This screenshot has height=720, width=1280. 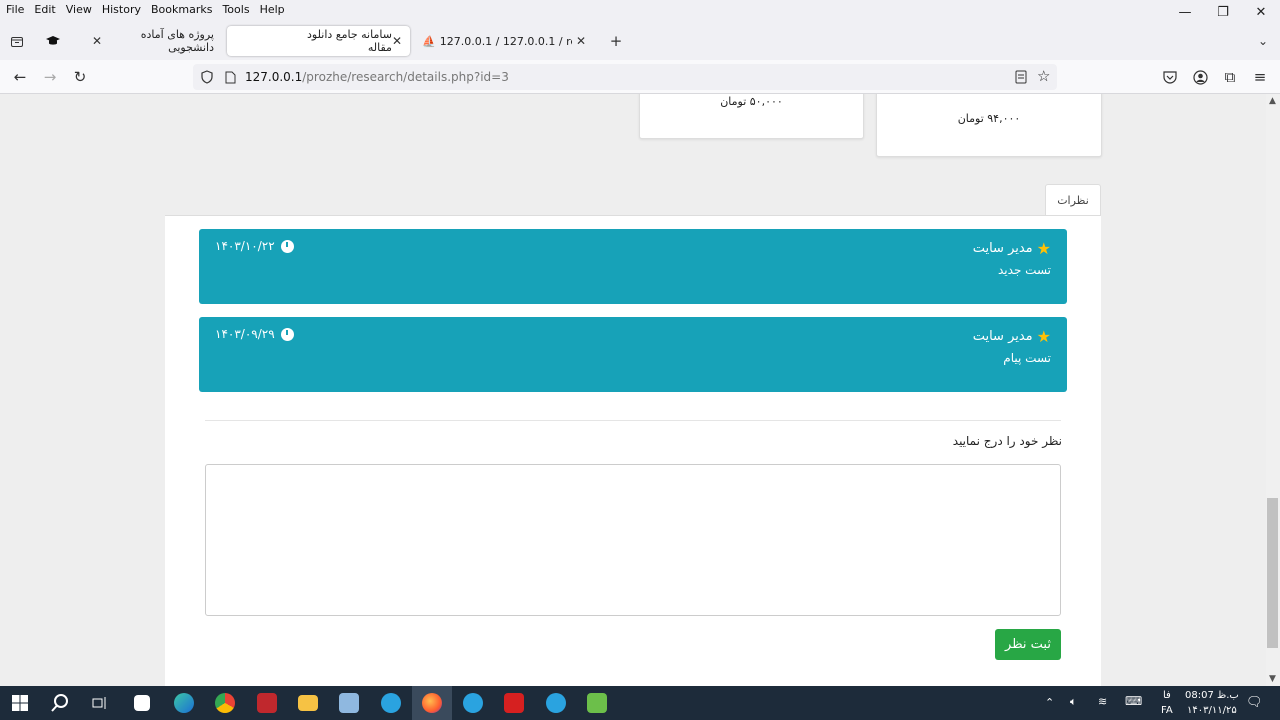 I want to click on extensions-icon: ⧉, so click(x=1230, y=77).